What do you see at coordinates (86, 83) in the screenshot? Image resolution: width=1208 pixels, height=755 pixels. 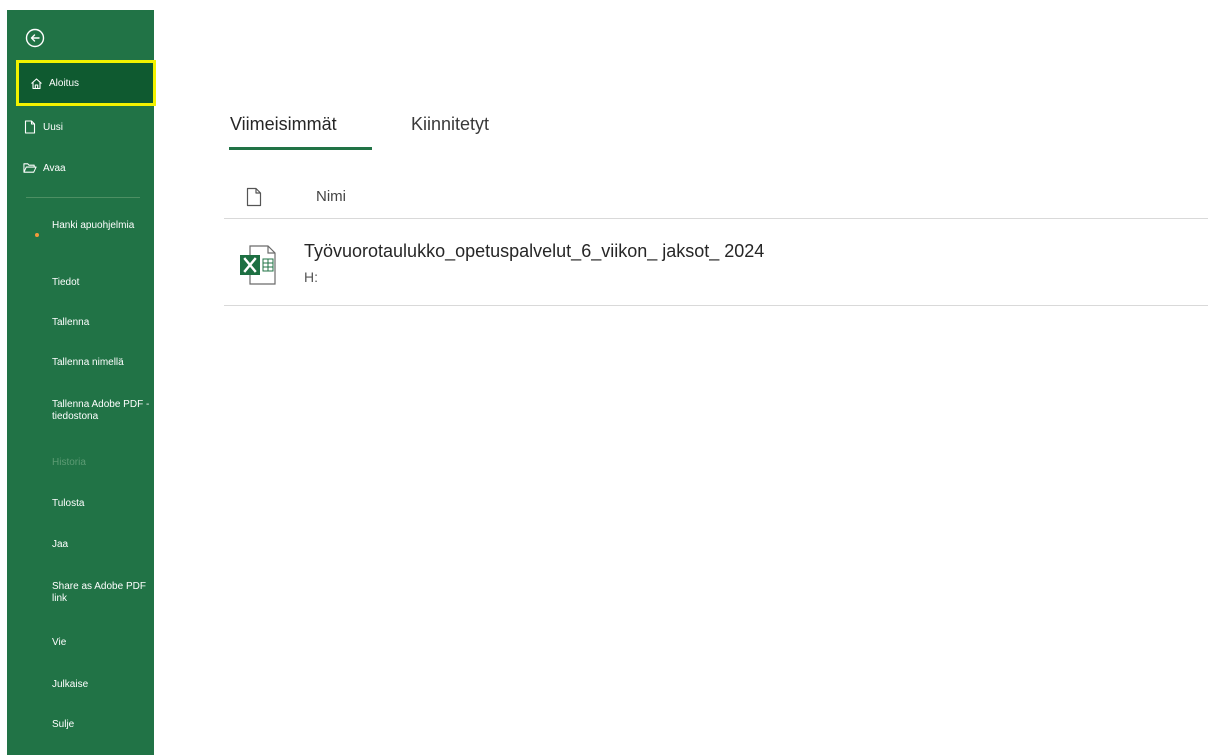 I see `sidebar-item-aloitus: Aloitus` at bounding box center [86, 83].